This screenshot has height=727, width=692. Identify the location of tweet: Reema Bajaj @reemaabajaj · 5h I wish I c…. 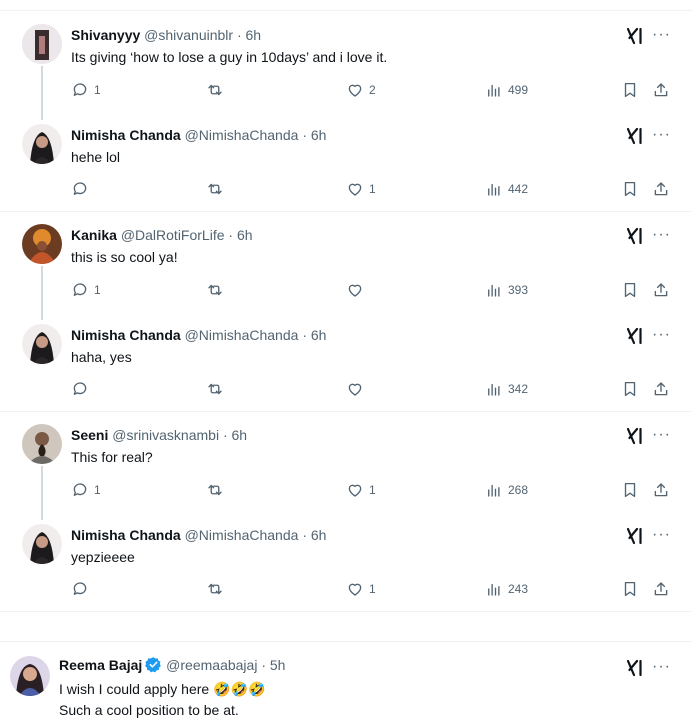
(346, 688).